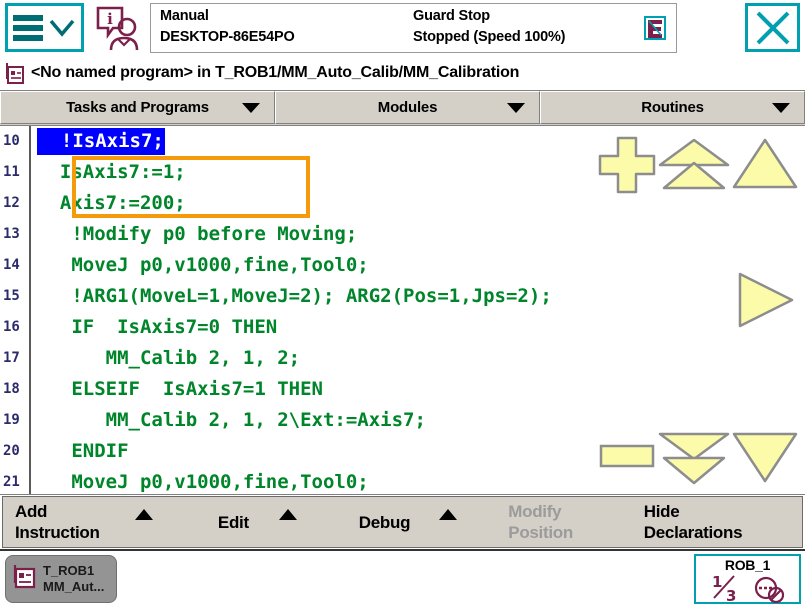 This screenshot has width=805, height=605. Describe the element at coordinates (276, 522) in the screenshot. I see `edit-button: Edit` at that location.